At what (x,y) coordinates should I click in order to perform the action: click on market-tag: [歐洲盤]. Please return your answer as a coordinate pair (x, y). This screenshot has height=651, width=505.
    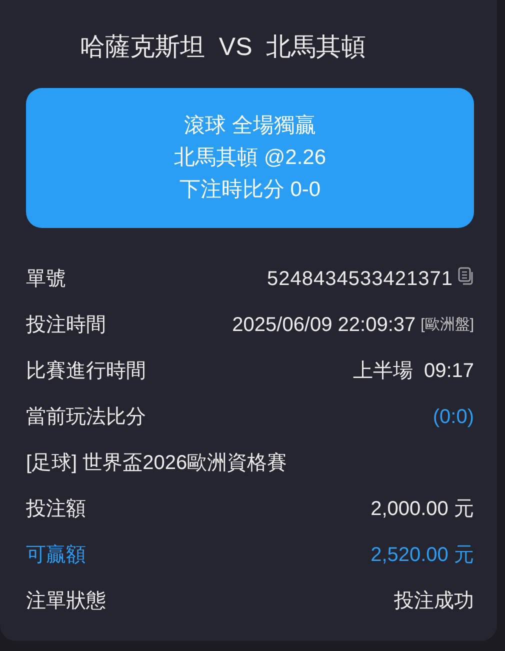
    Looking at the image, I should click on (447, 325).